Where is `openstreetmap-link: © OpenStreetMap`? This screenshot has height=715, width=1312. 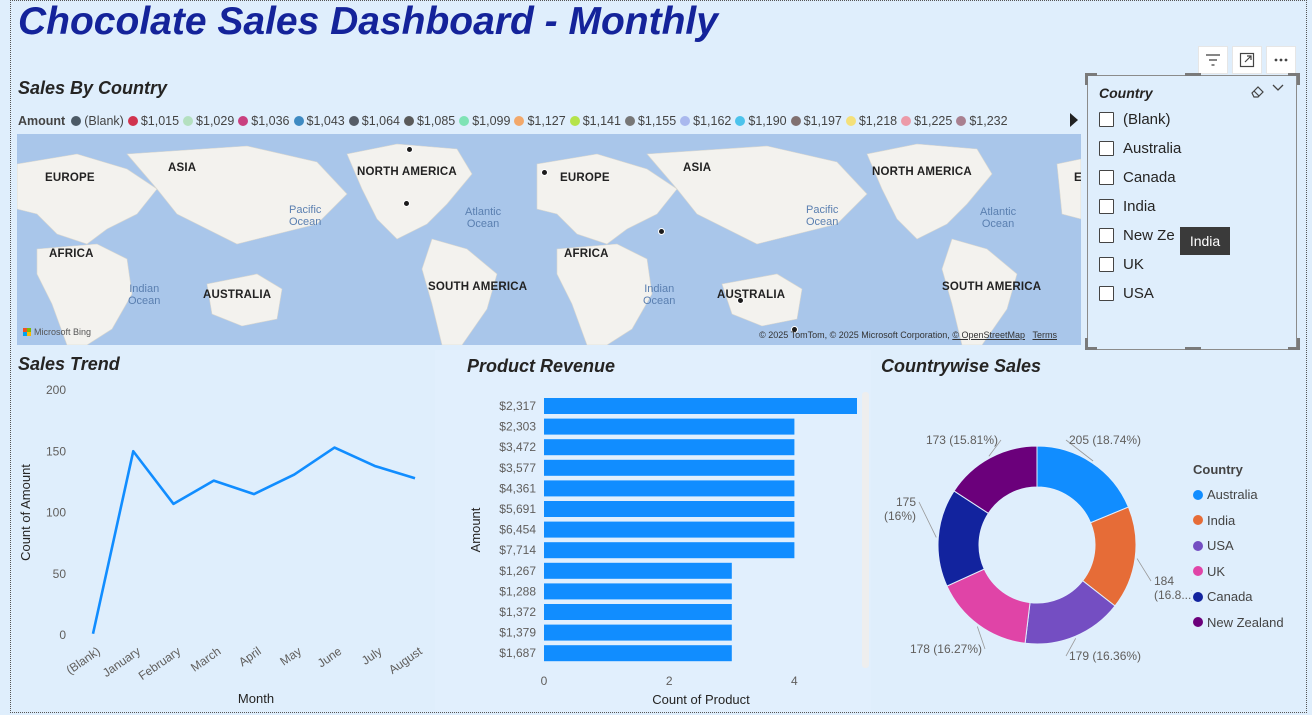 openstreetmap-link: © OpenStreetMap is located at coordinates (988, 335).